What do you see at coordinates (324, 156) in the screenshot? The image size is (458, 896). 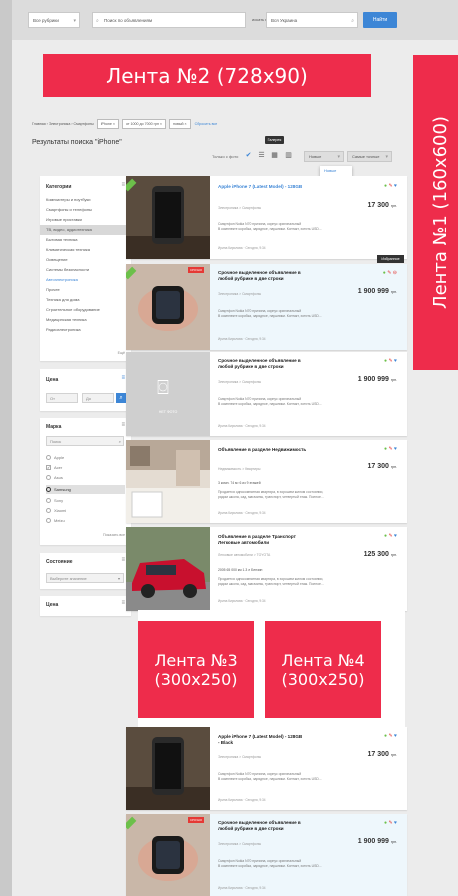 I see `sort-select: Новые ▾` at bounding box center [324, 156].